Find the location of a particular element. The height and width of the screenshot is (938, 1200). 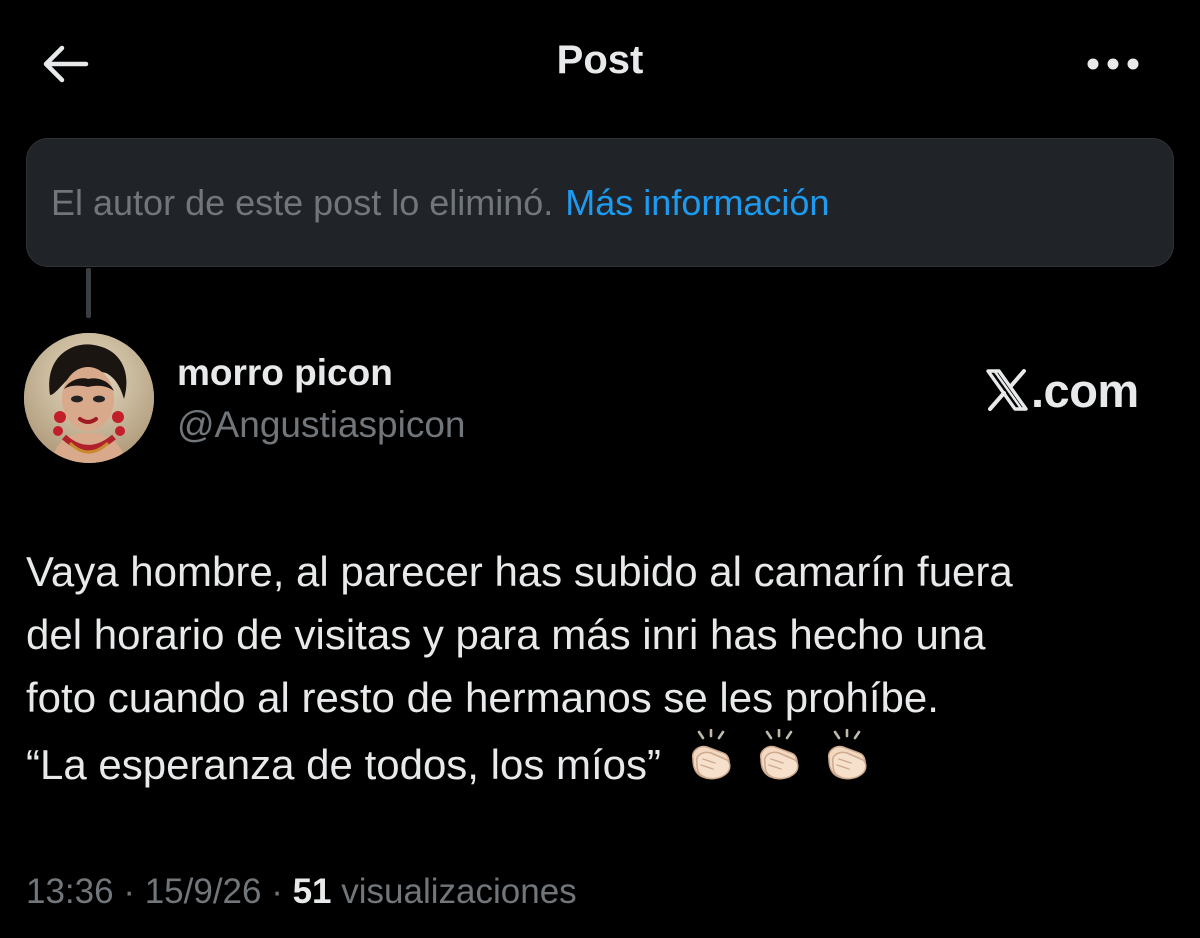

views-count: 51 is located at coordinates (312, 891).